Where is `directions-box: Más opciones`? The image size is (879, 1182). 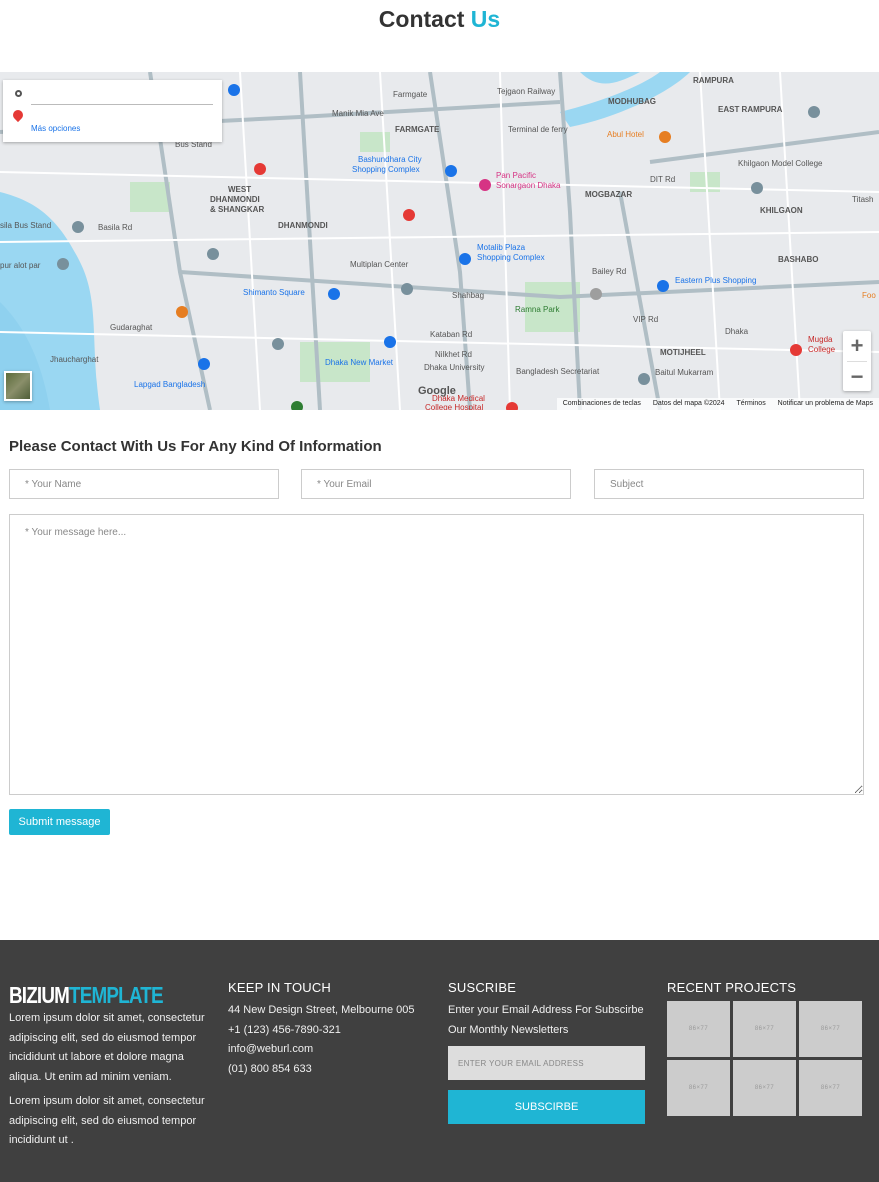
directions-box: Más opciones is located at coordinates (112, 111).